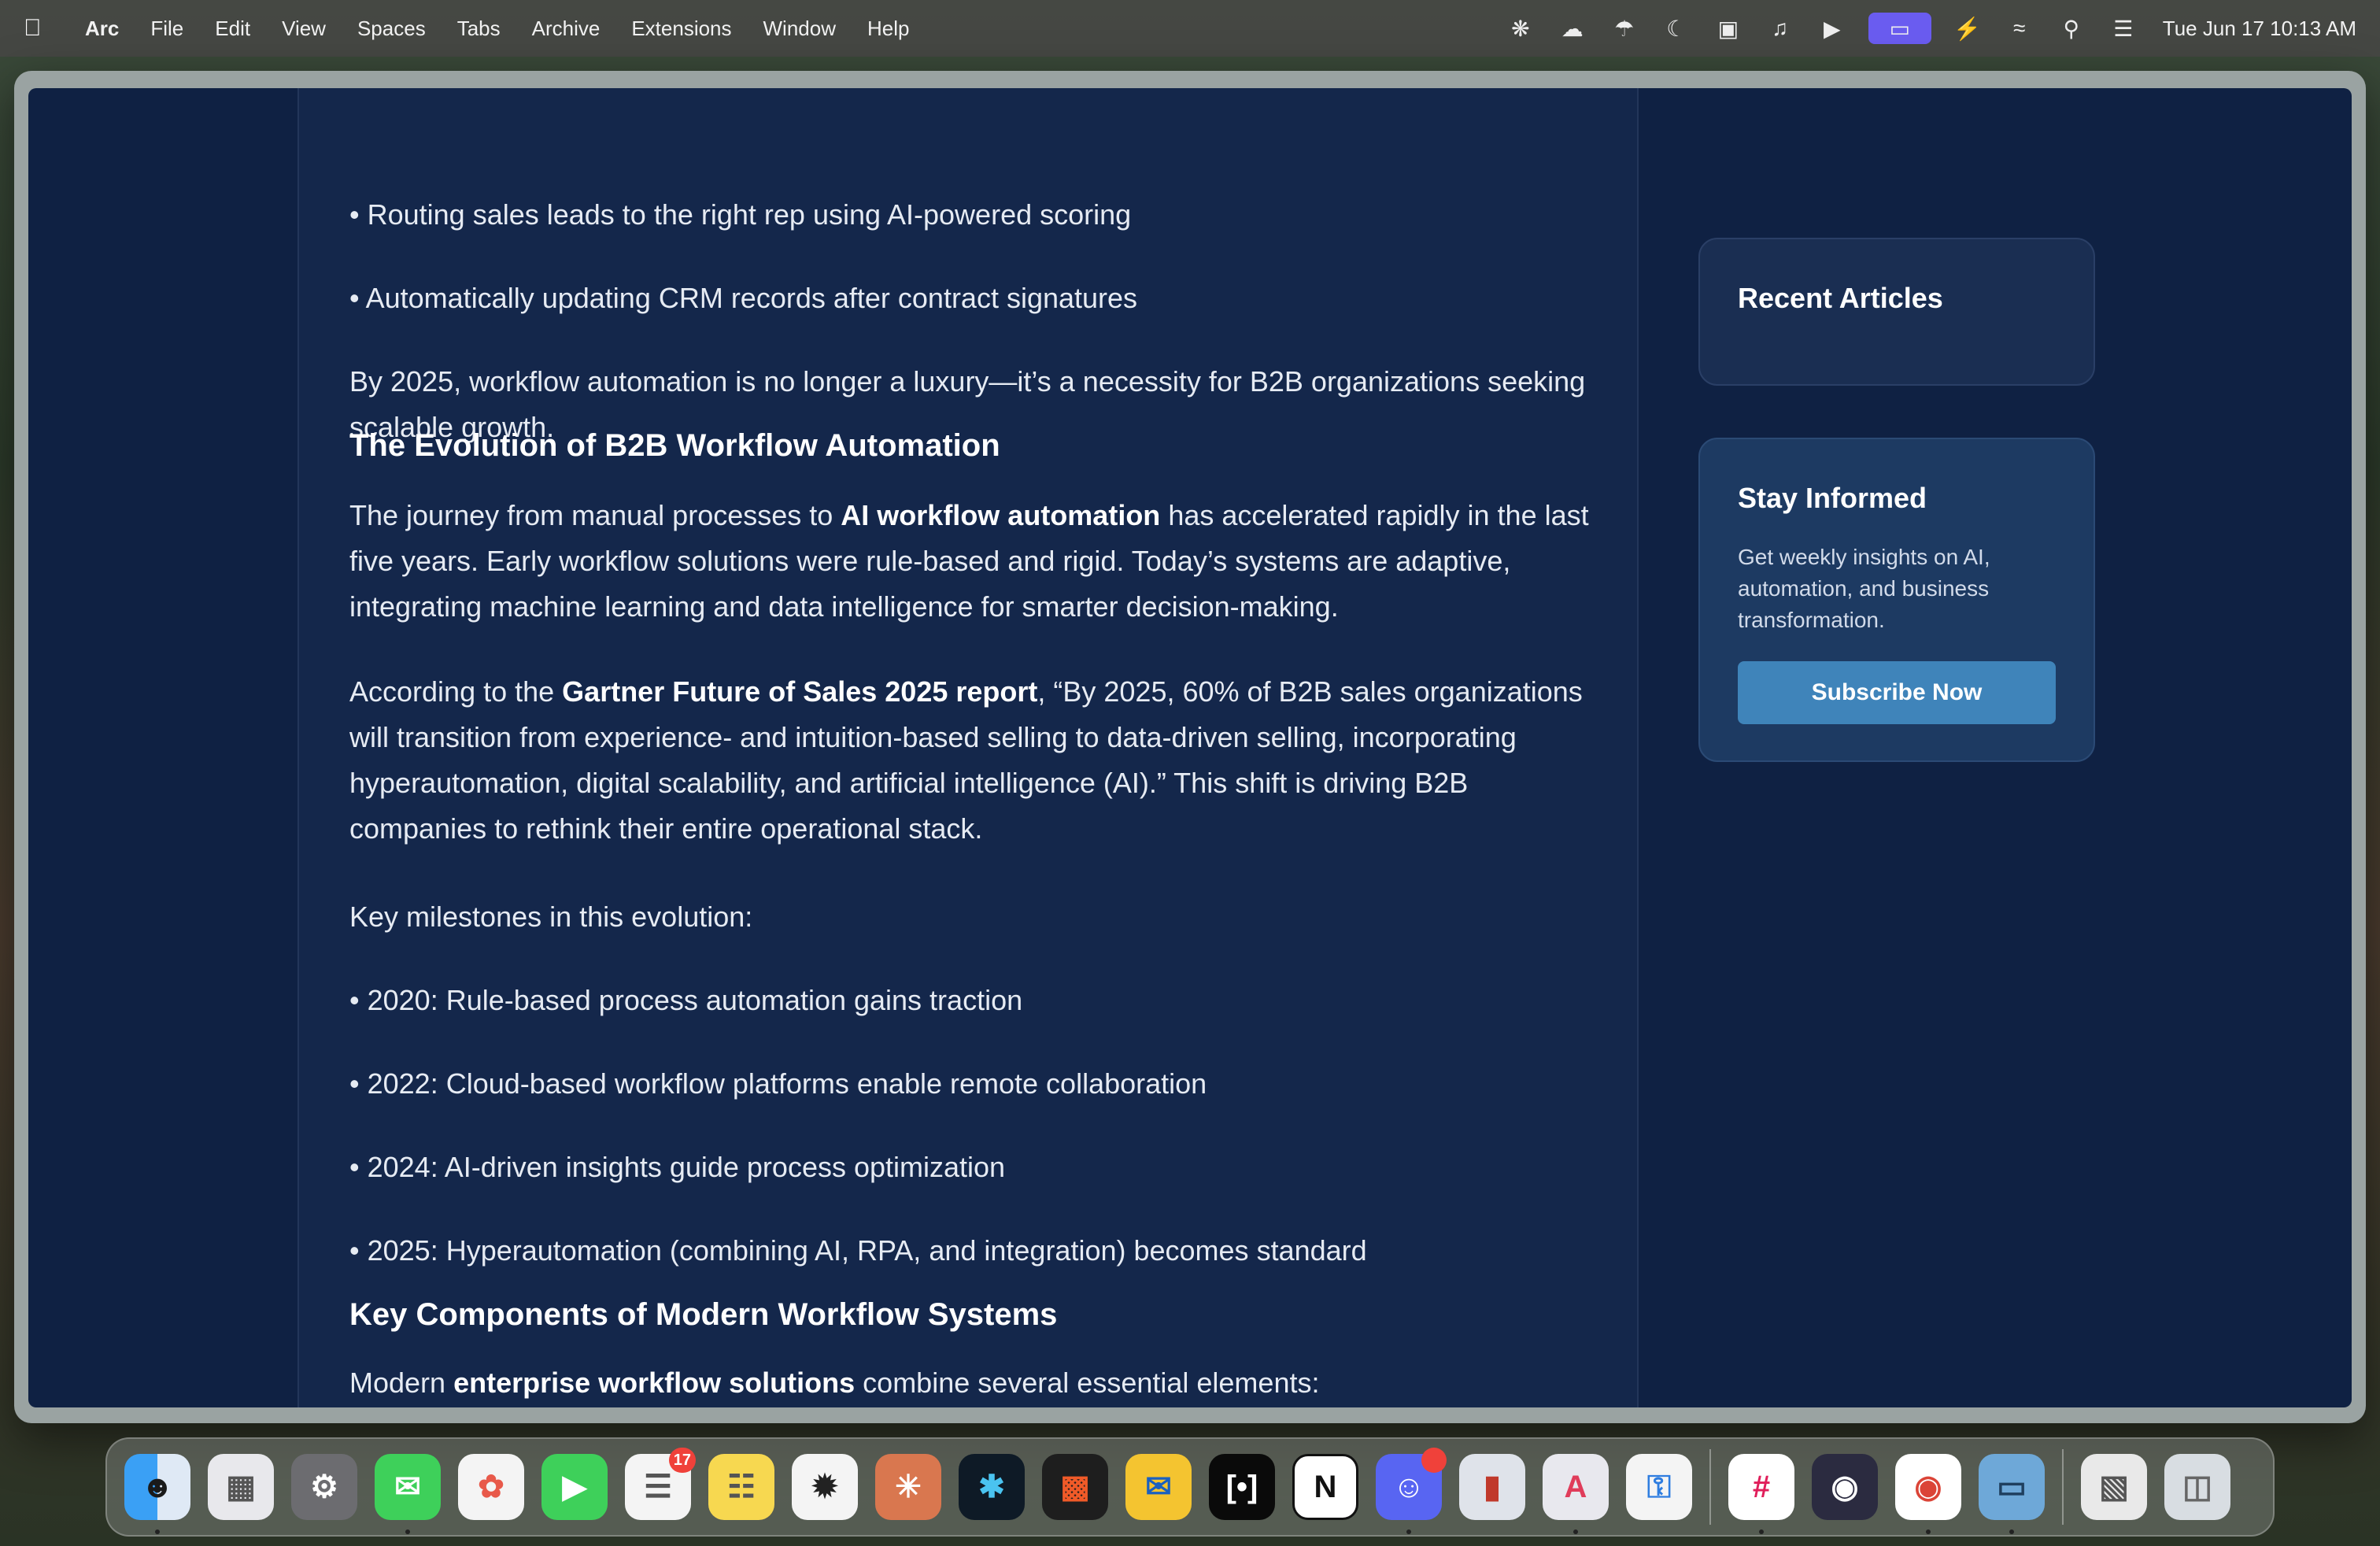  What do you see at coordinates (241, 1487) in the screenshot?
I see `launchpad-icon: ▦` at bounding box center [241, 1487].